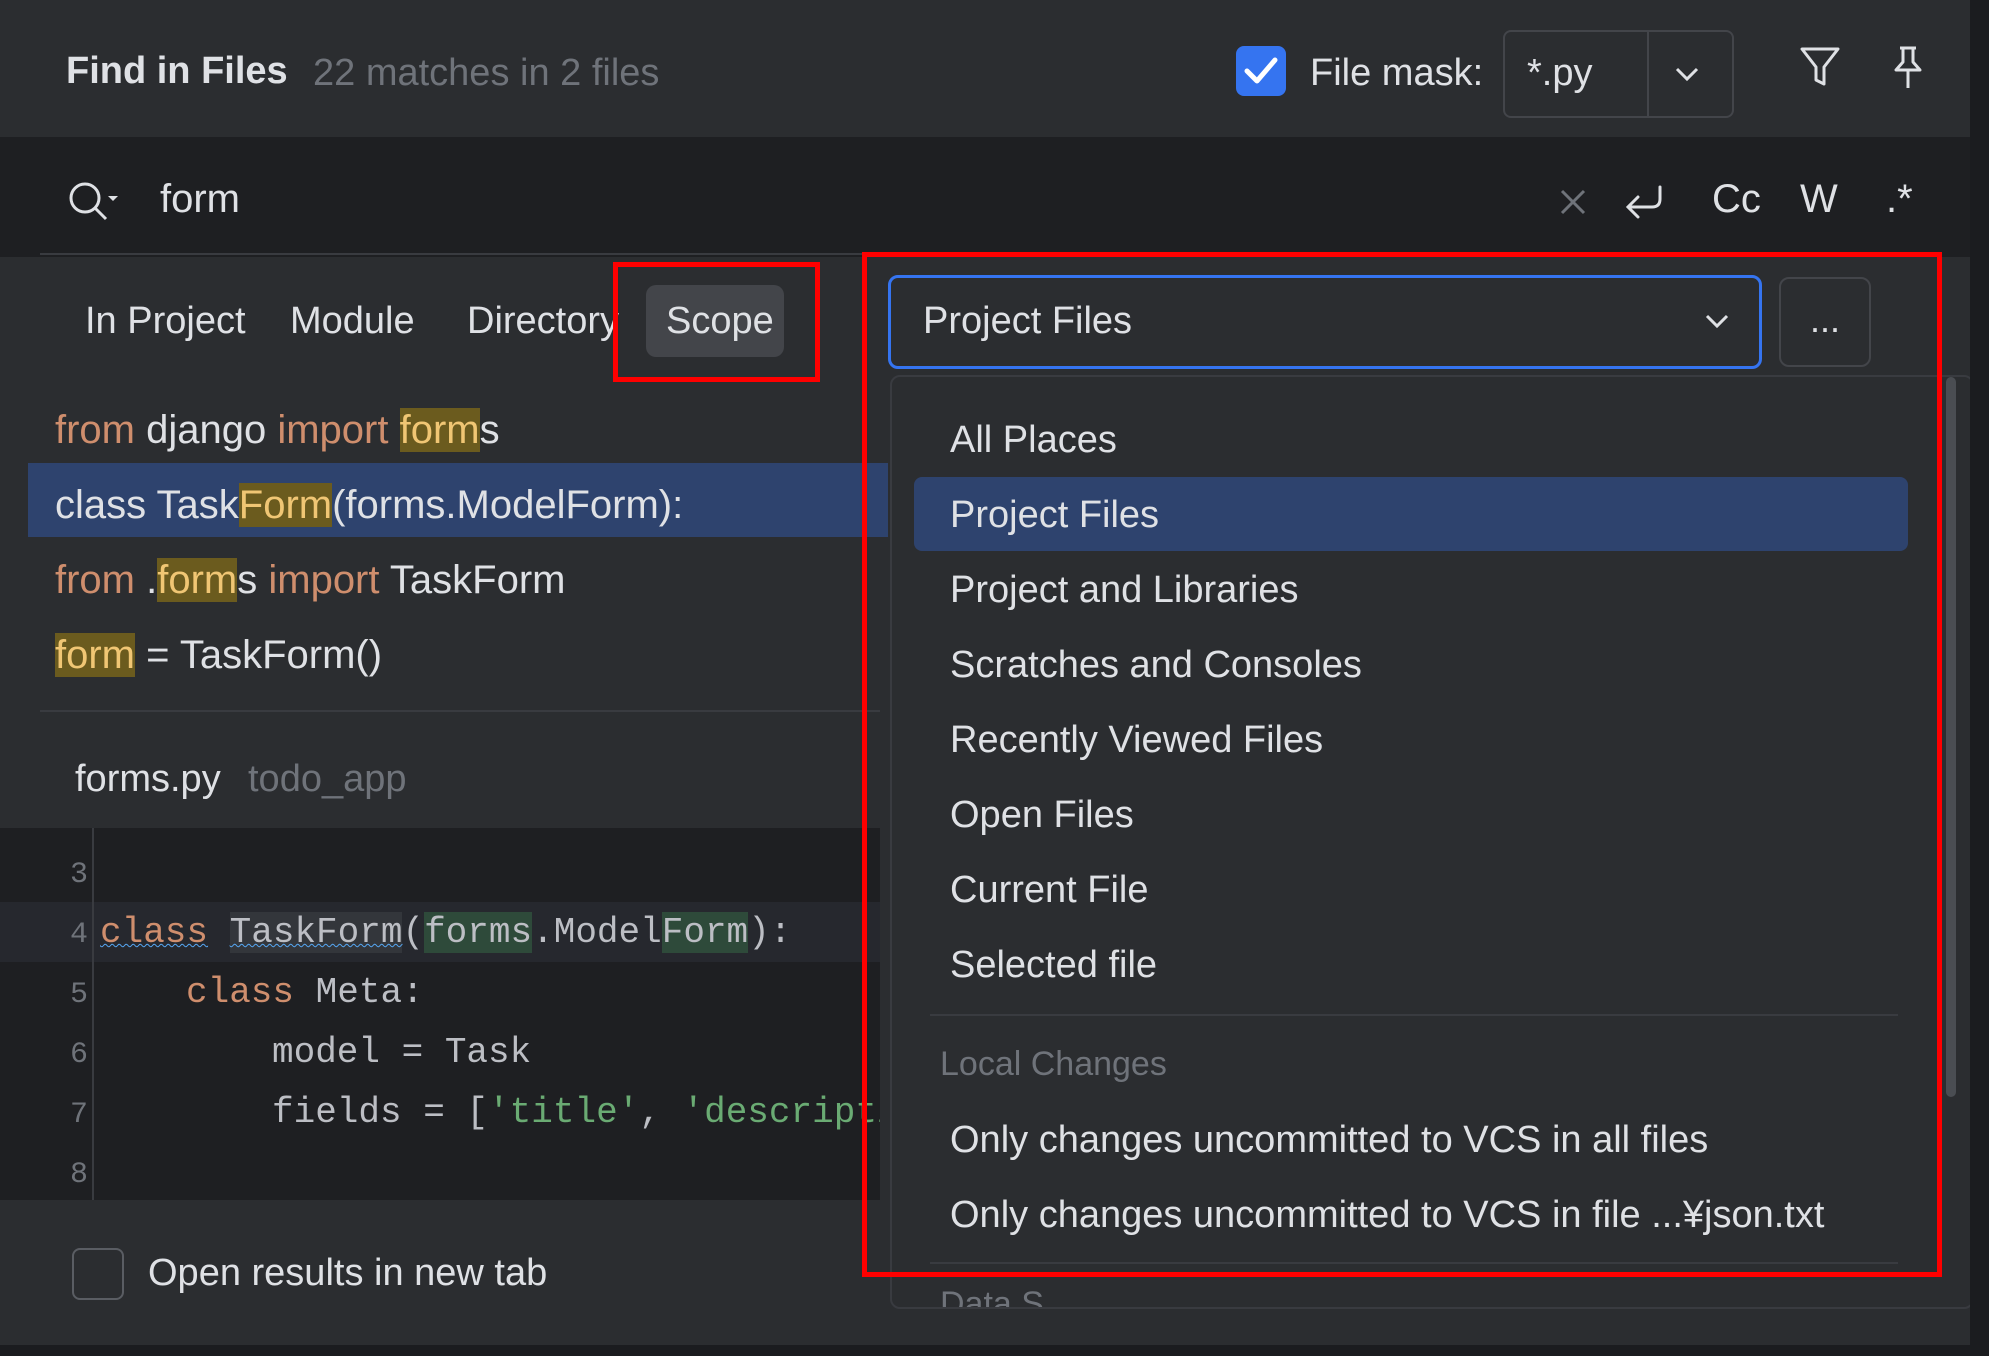 The image size is (1989, 1356). I want to click on code-line: fields = ['title', 'descripti, so click(576, 1112).